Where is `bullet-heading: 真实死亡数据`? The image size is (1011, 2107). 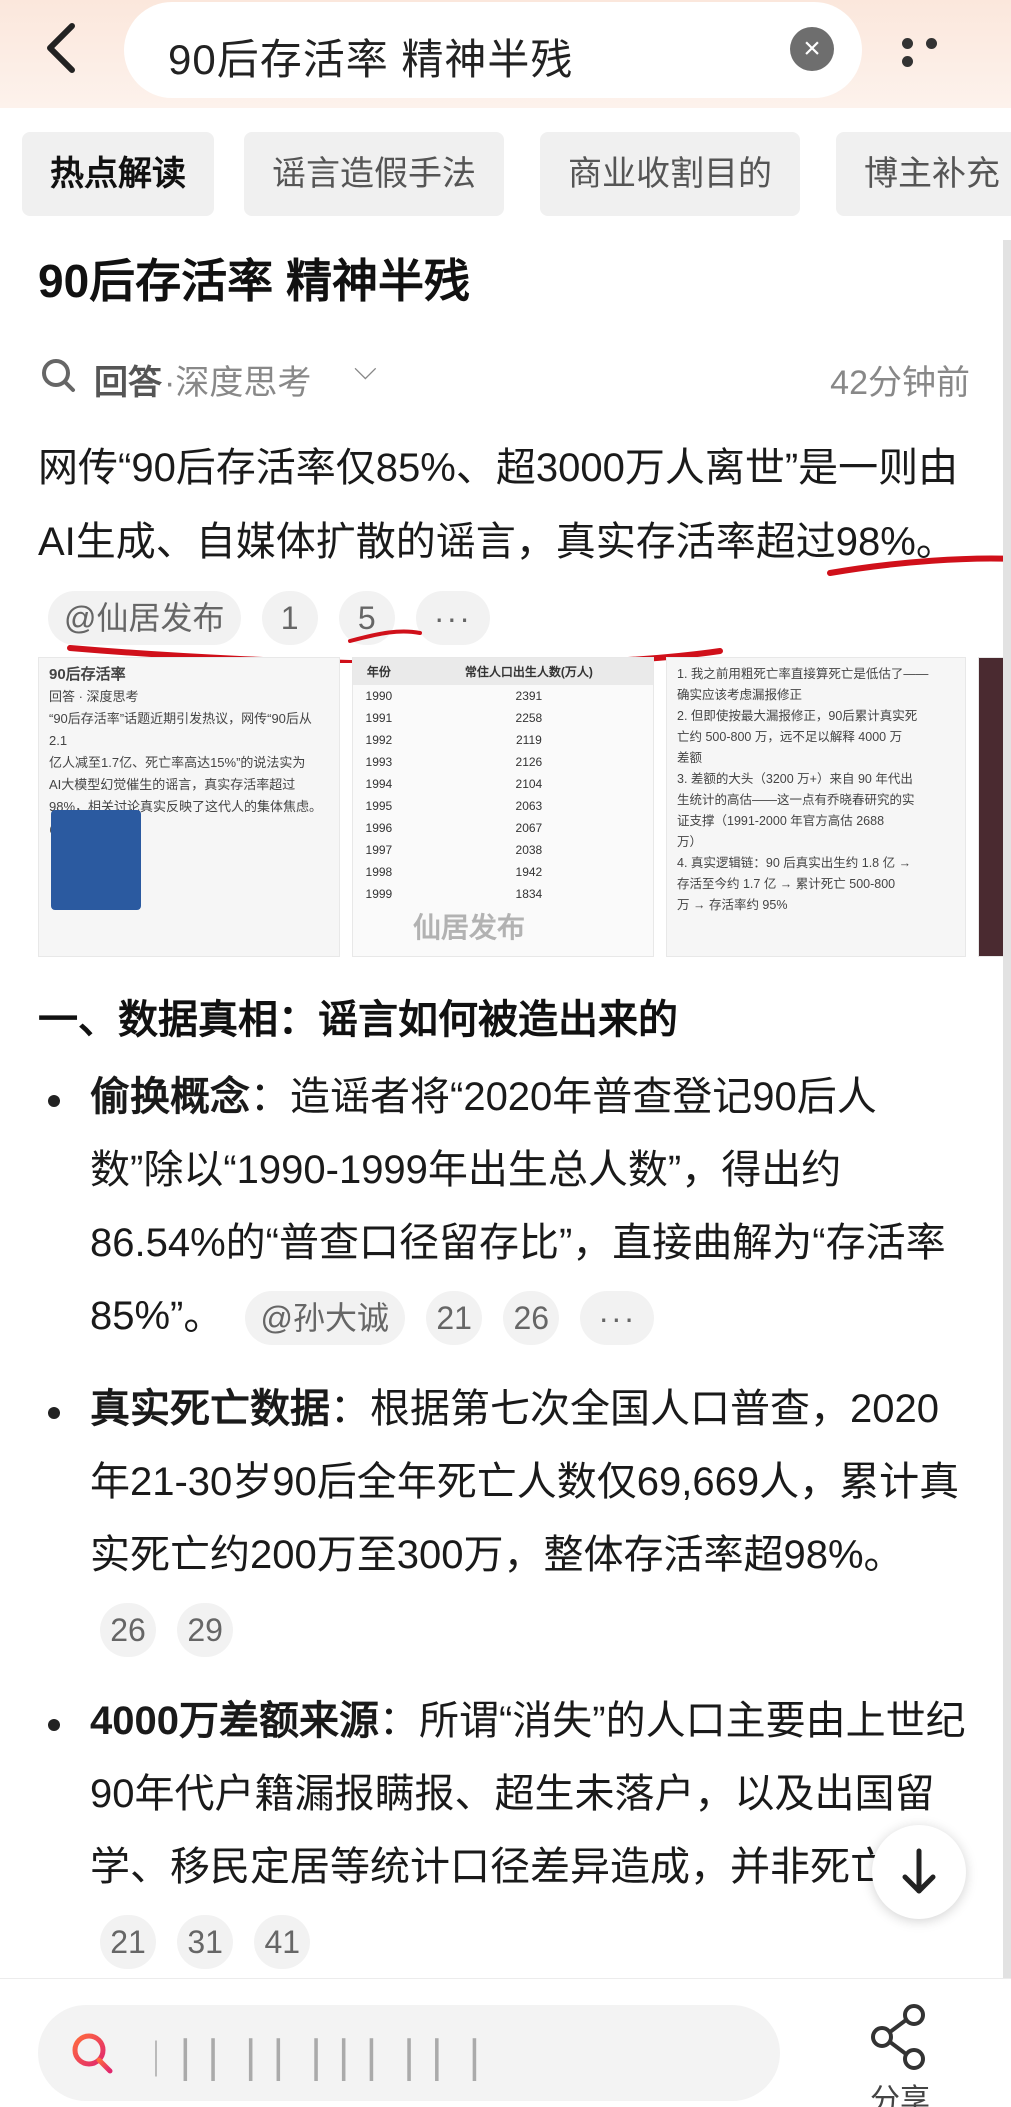
bullet-heading: 真实死亡数据 is located at coordinates (210, 1409).